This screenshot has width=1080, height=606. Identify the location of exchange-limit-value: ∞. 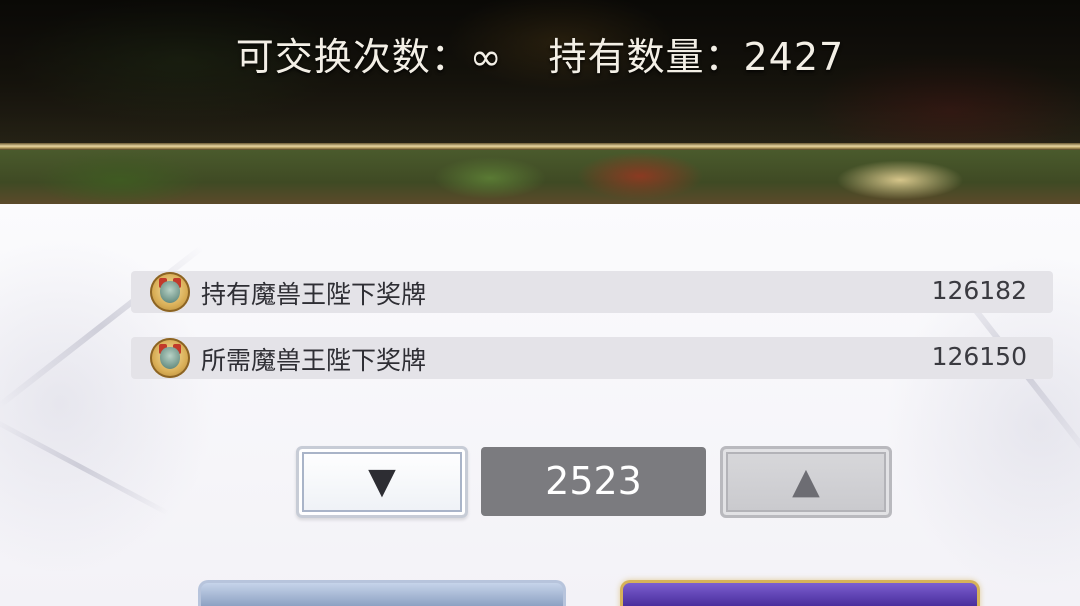
(486, 57).